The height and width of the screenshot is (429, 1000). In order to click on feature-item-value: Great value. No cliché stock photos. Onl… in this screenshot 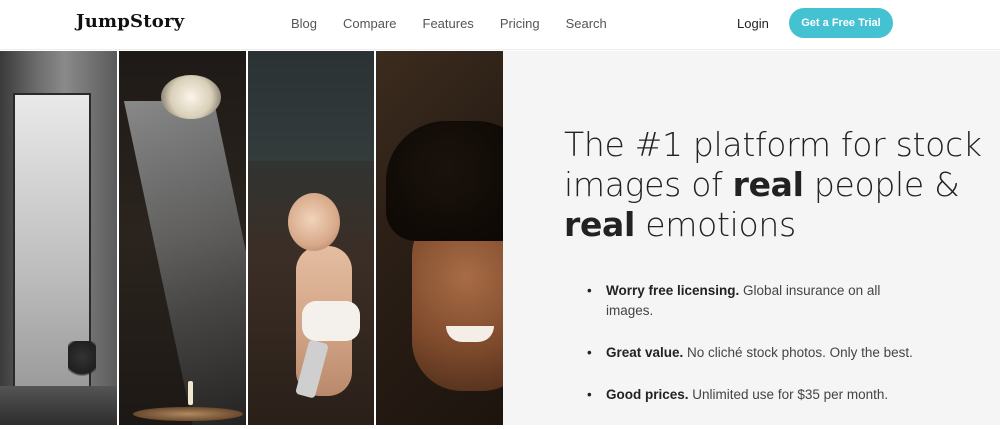, I will do `click(752, 353)`.